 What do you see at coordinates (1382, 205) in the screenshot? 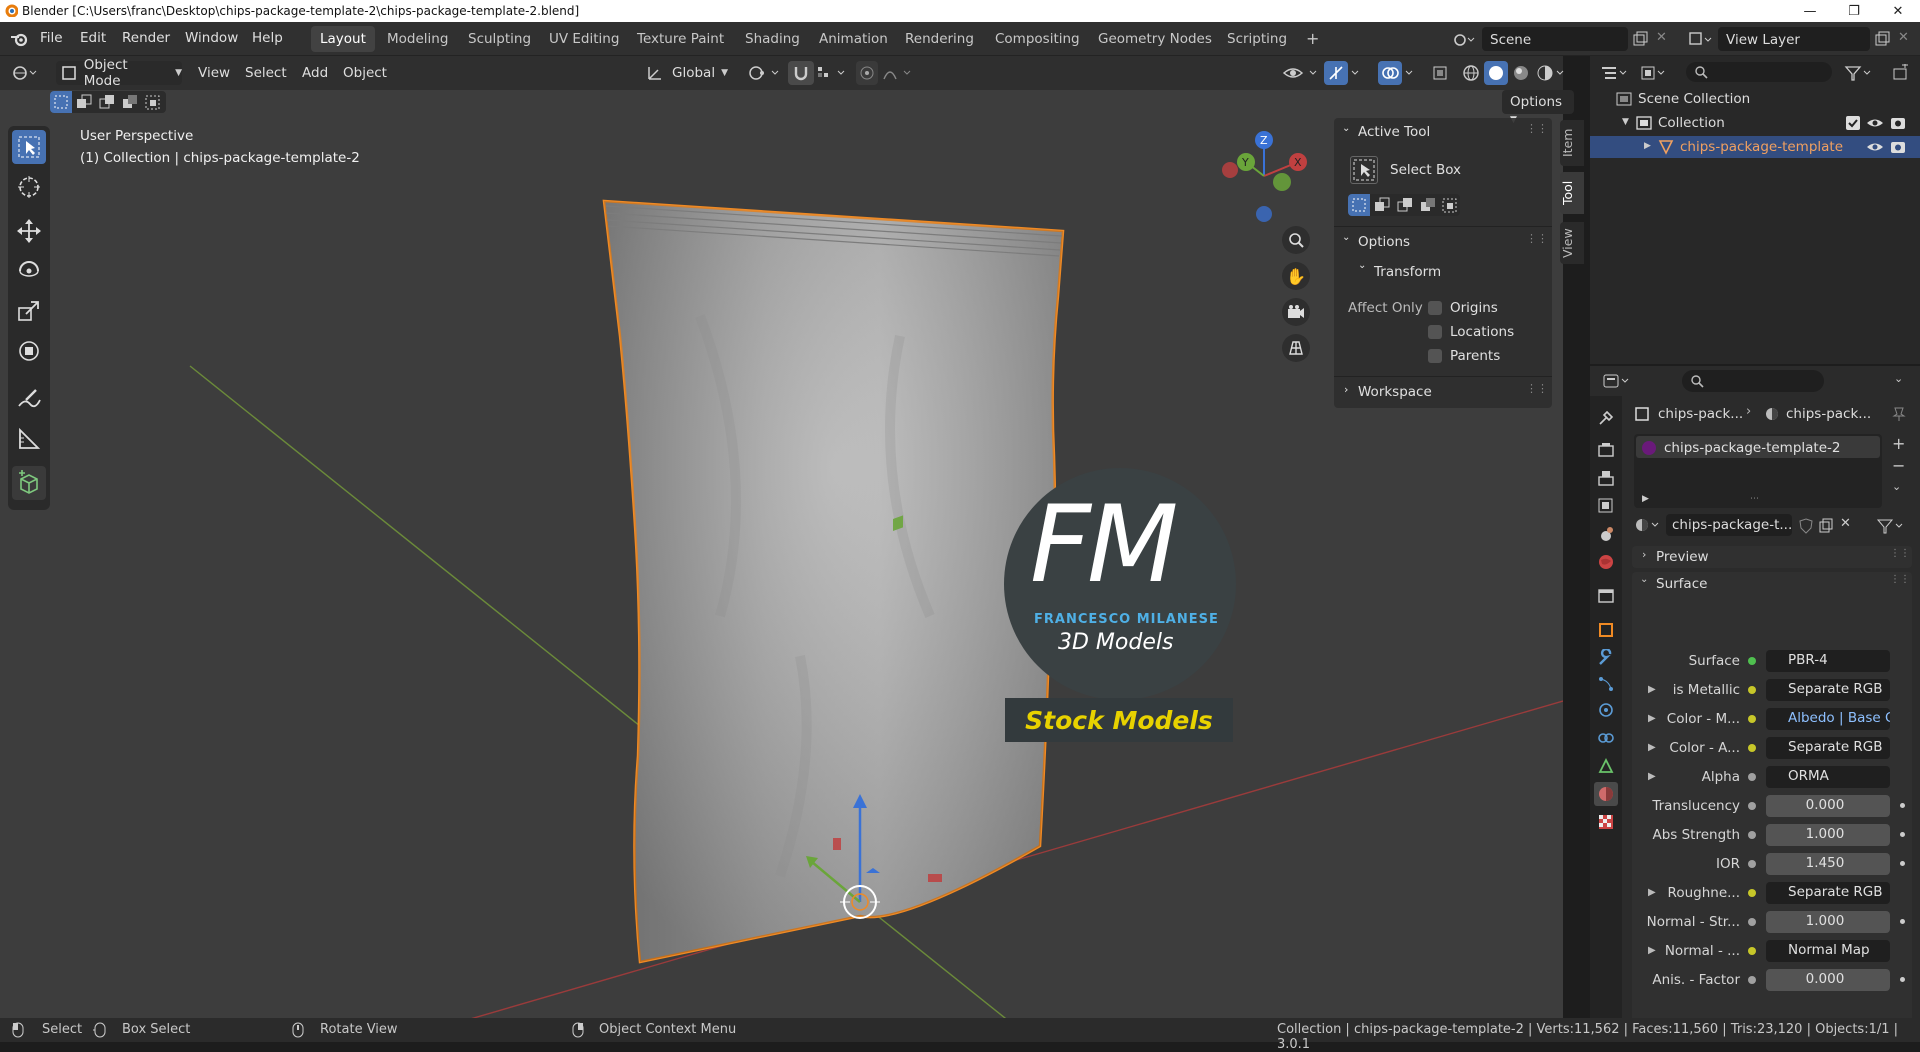
I see `mode-extend-button` at bounding box center [1382, 205].